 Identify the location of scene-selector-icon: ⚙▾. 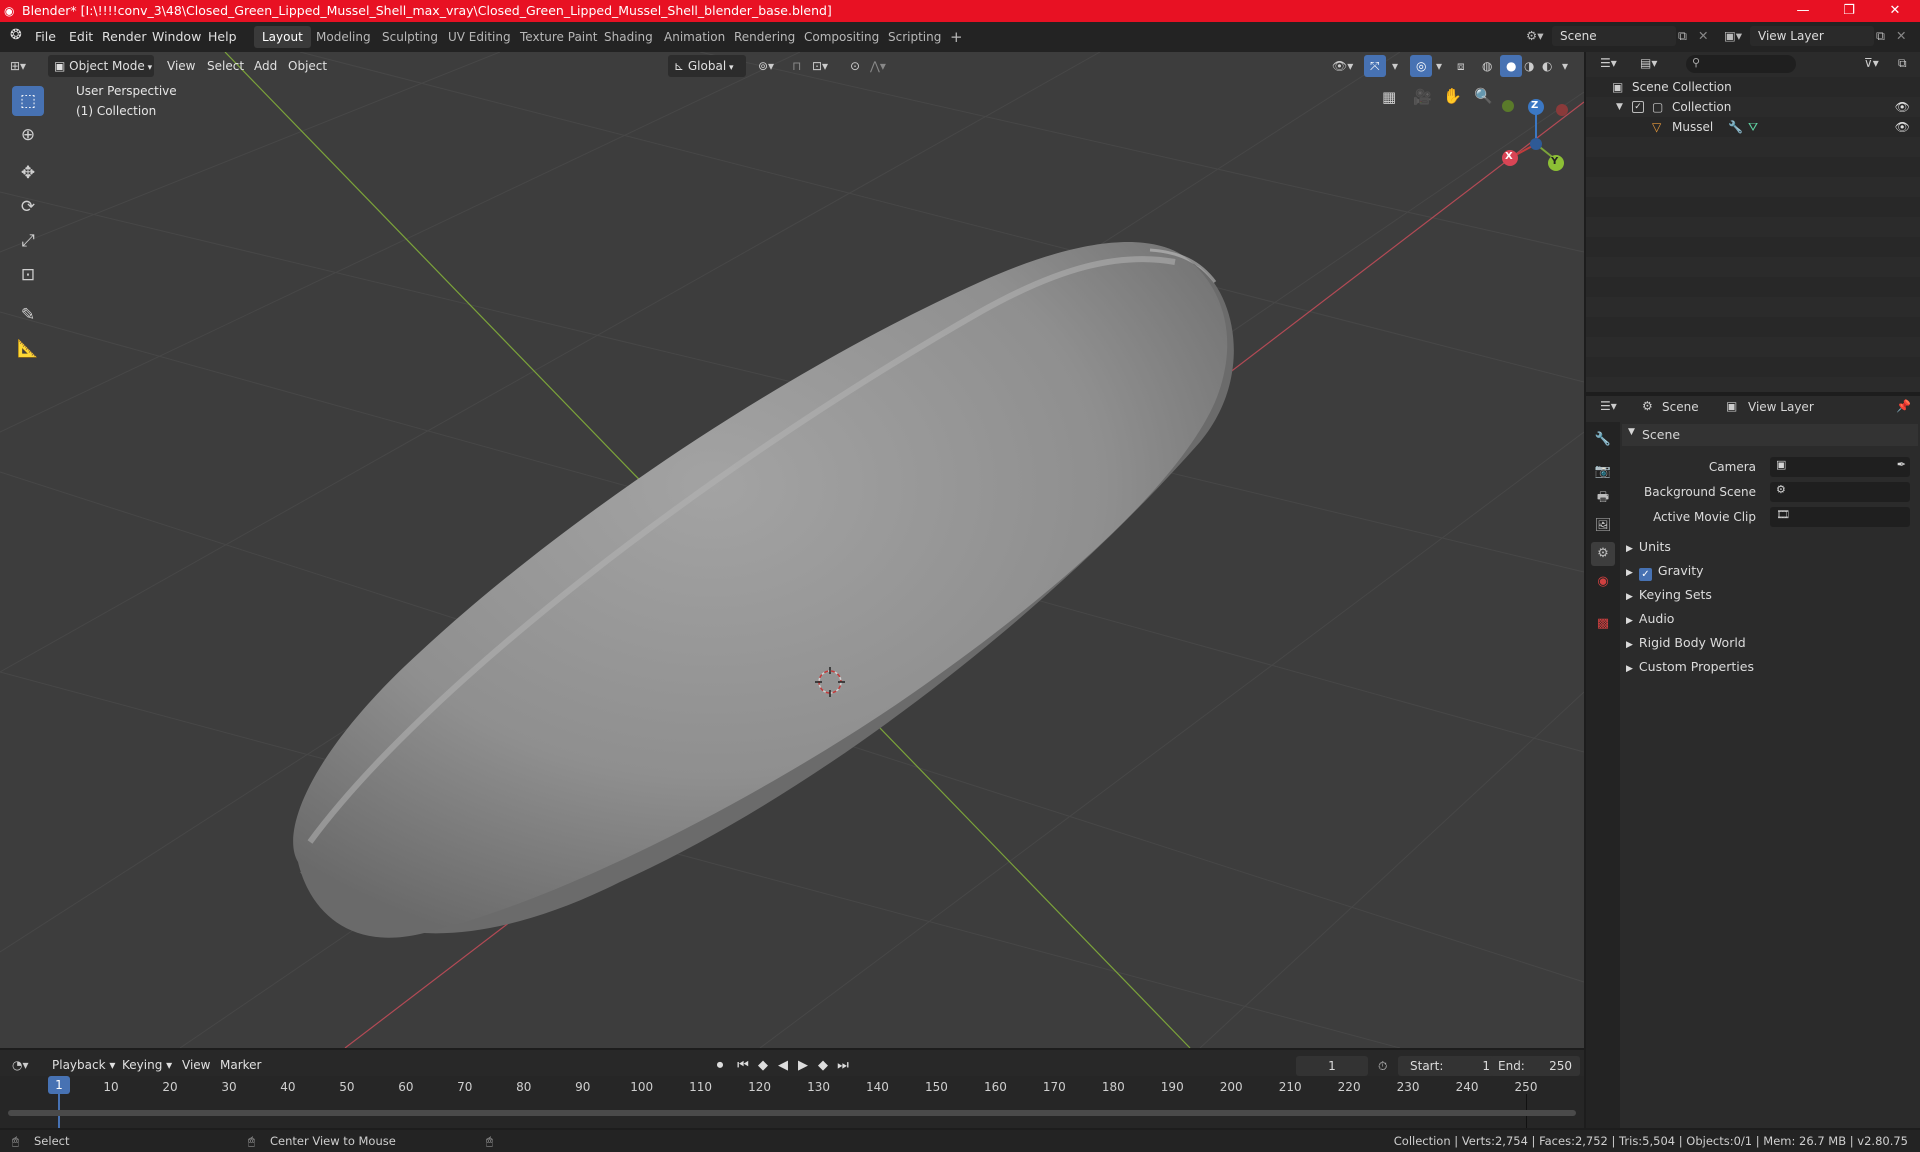
(1534, 35).